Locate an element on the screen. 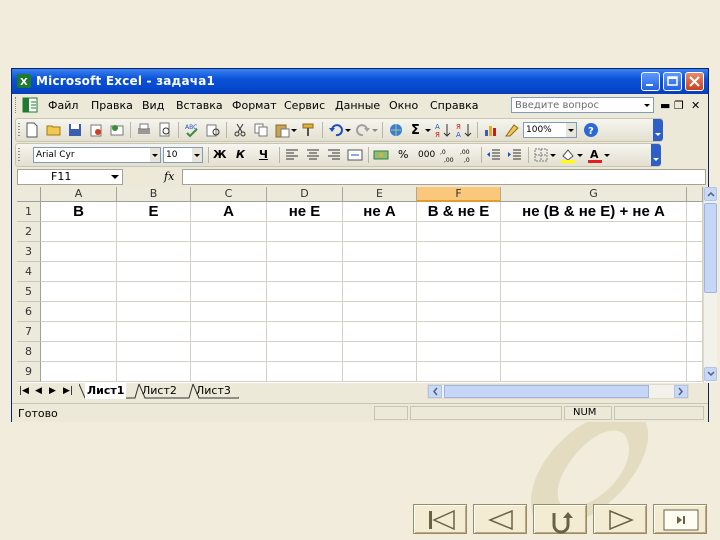 This screenshot has width=720, height=540. maximize-button is located at coordinates (672, 81).